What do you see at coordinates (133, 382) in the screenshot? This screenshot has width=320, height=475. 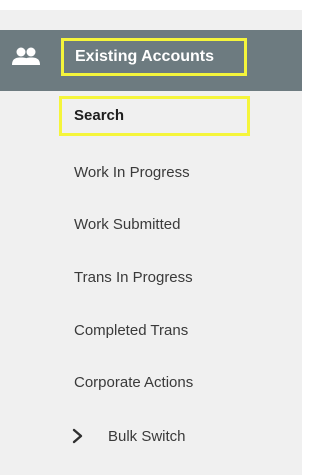 I see `sidebar-item-corporate-actions: Corporate Actions` at bounding box center [133, 382].